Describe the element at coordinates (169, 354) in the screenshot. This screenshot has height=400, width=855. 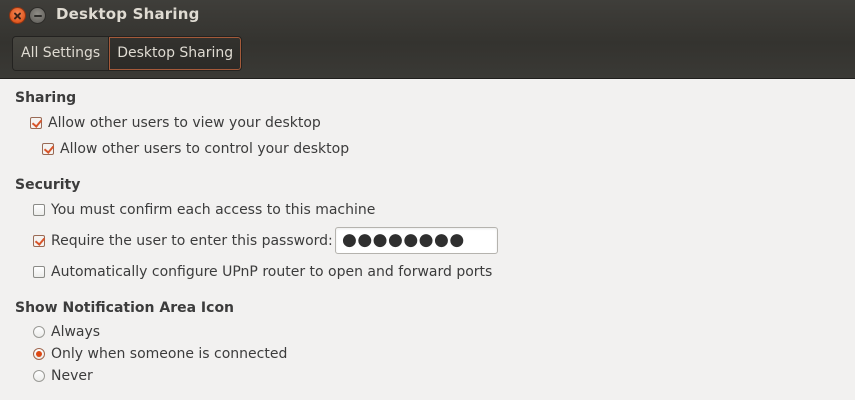
I see `notify-connected-label: Only when someone is connected` at that location.